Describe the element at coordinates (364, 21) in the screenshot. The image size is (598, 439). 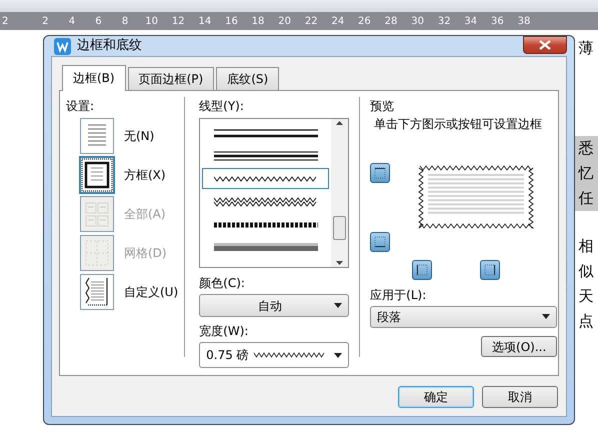
I see `ruler-number: 26` at that location.